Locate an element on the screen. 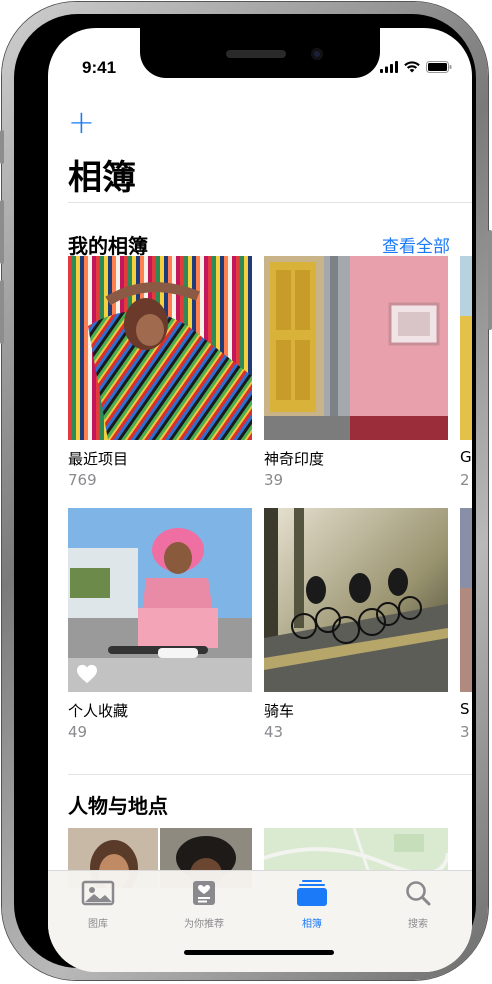  album-label: 最近项目 is located at coordinates (98, 459).